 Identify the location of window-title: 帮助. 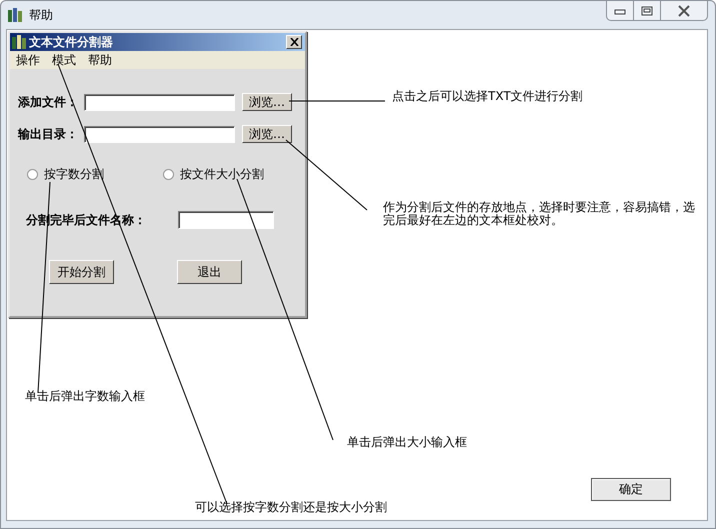
(41, 15).